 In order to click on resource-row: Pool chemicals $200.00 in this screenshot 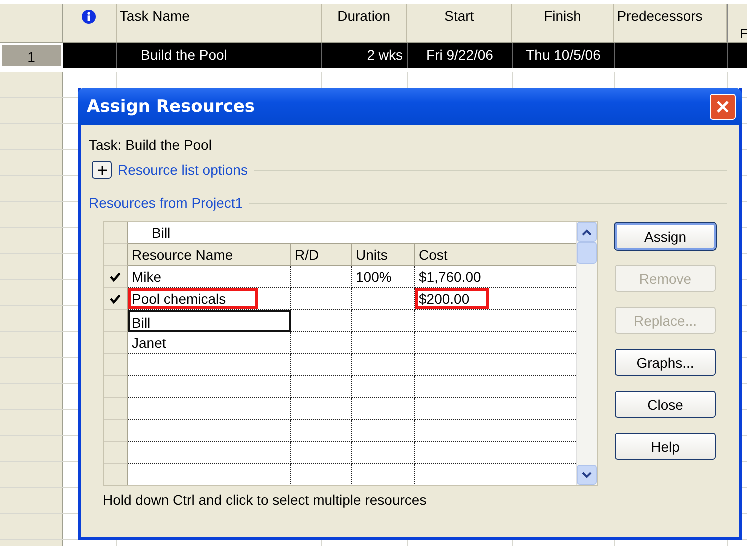, I will do `click(340, 299)`.